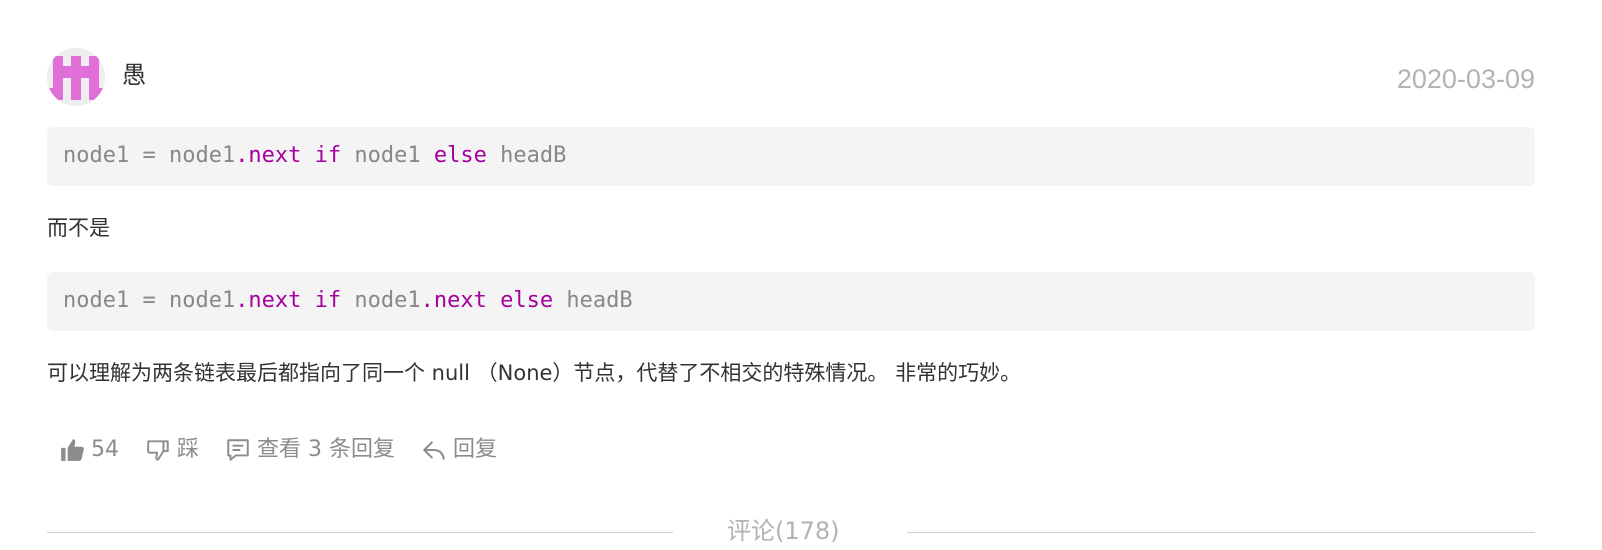 The height and width of the screenshot is (550, 1602). What do you see at coordinates (134, 75) in the screenshot?
I see `author-name: 愚` at bounding box center [134, 75].